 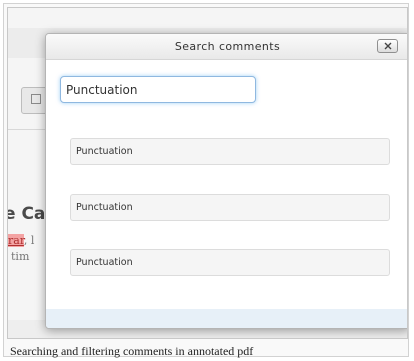 I want to click on toolbar-button-icon, so click(x=36, y=99).